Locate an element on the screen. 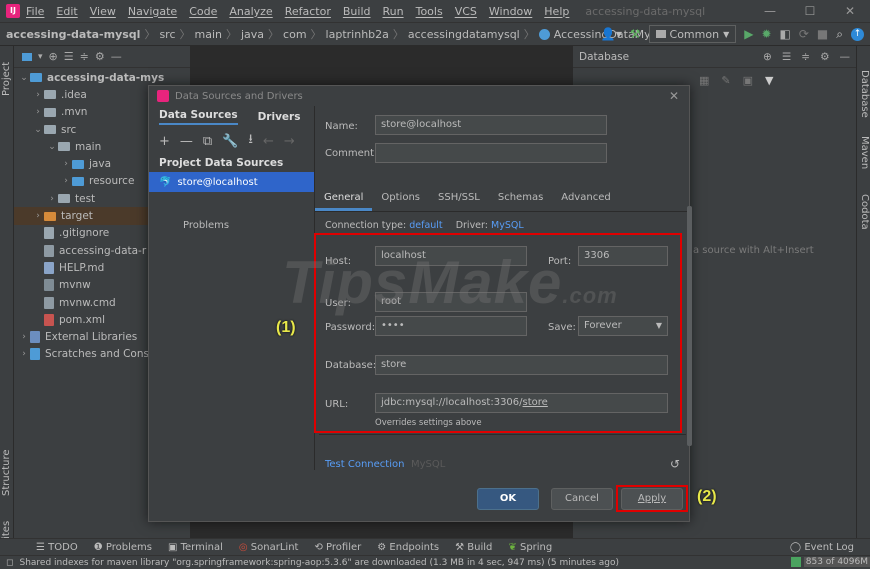  tab-options: Options is located at coordinates (400, 201).